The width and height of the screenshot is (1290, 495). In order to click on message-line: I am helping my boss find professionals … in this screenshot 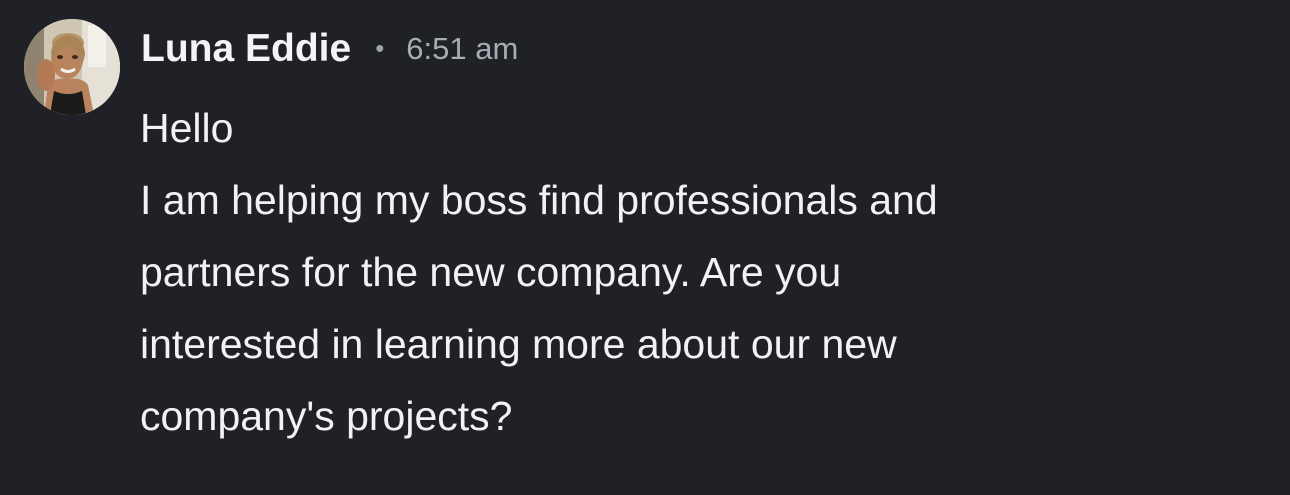, I will do `click(539, 200)`.